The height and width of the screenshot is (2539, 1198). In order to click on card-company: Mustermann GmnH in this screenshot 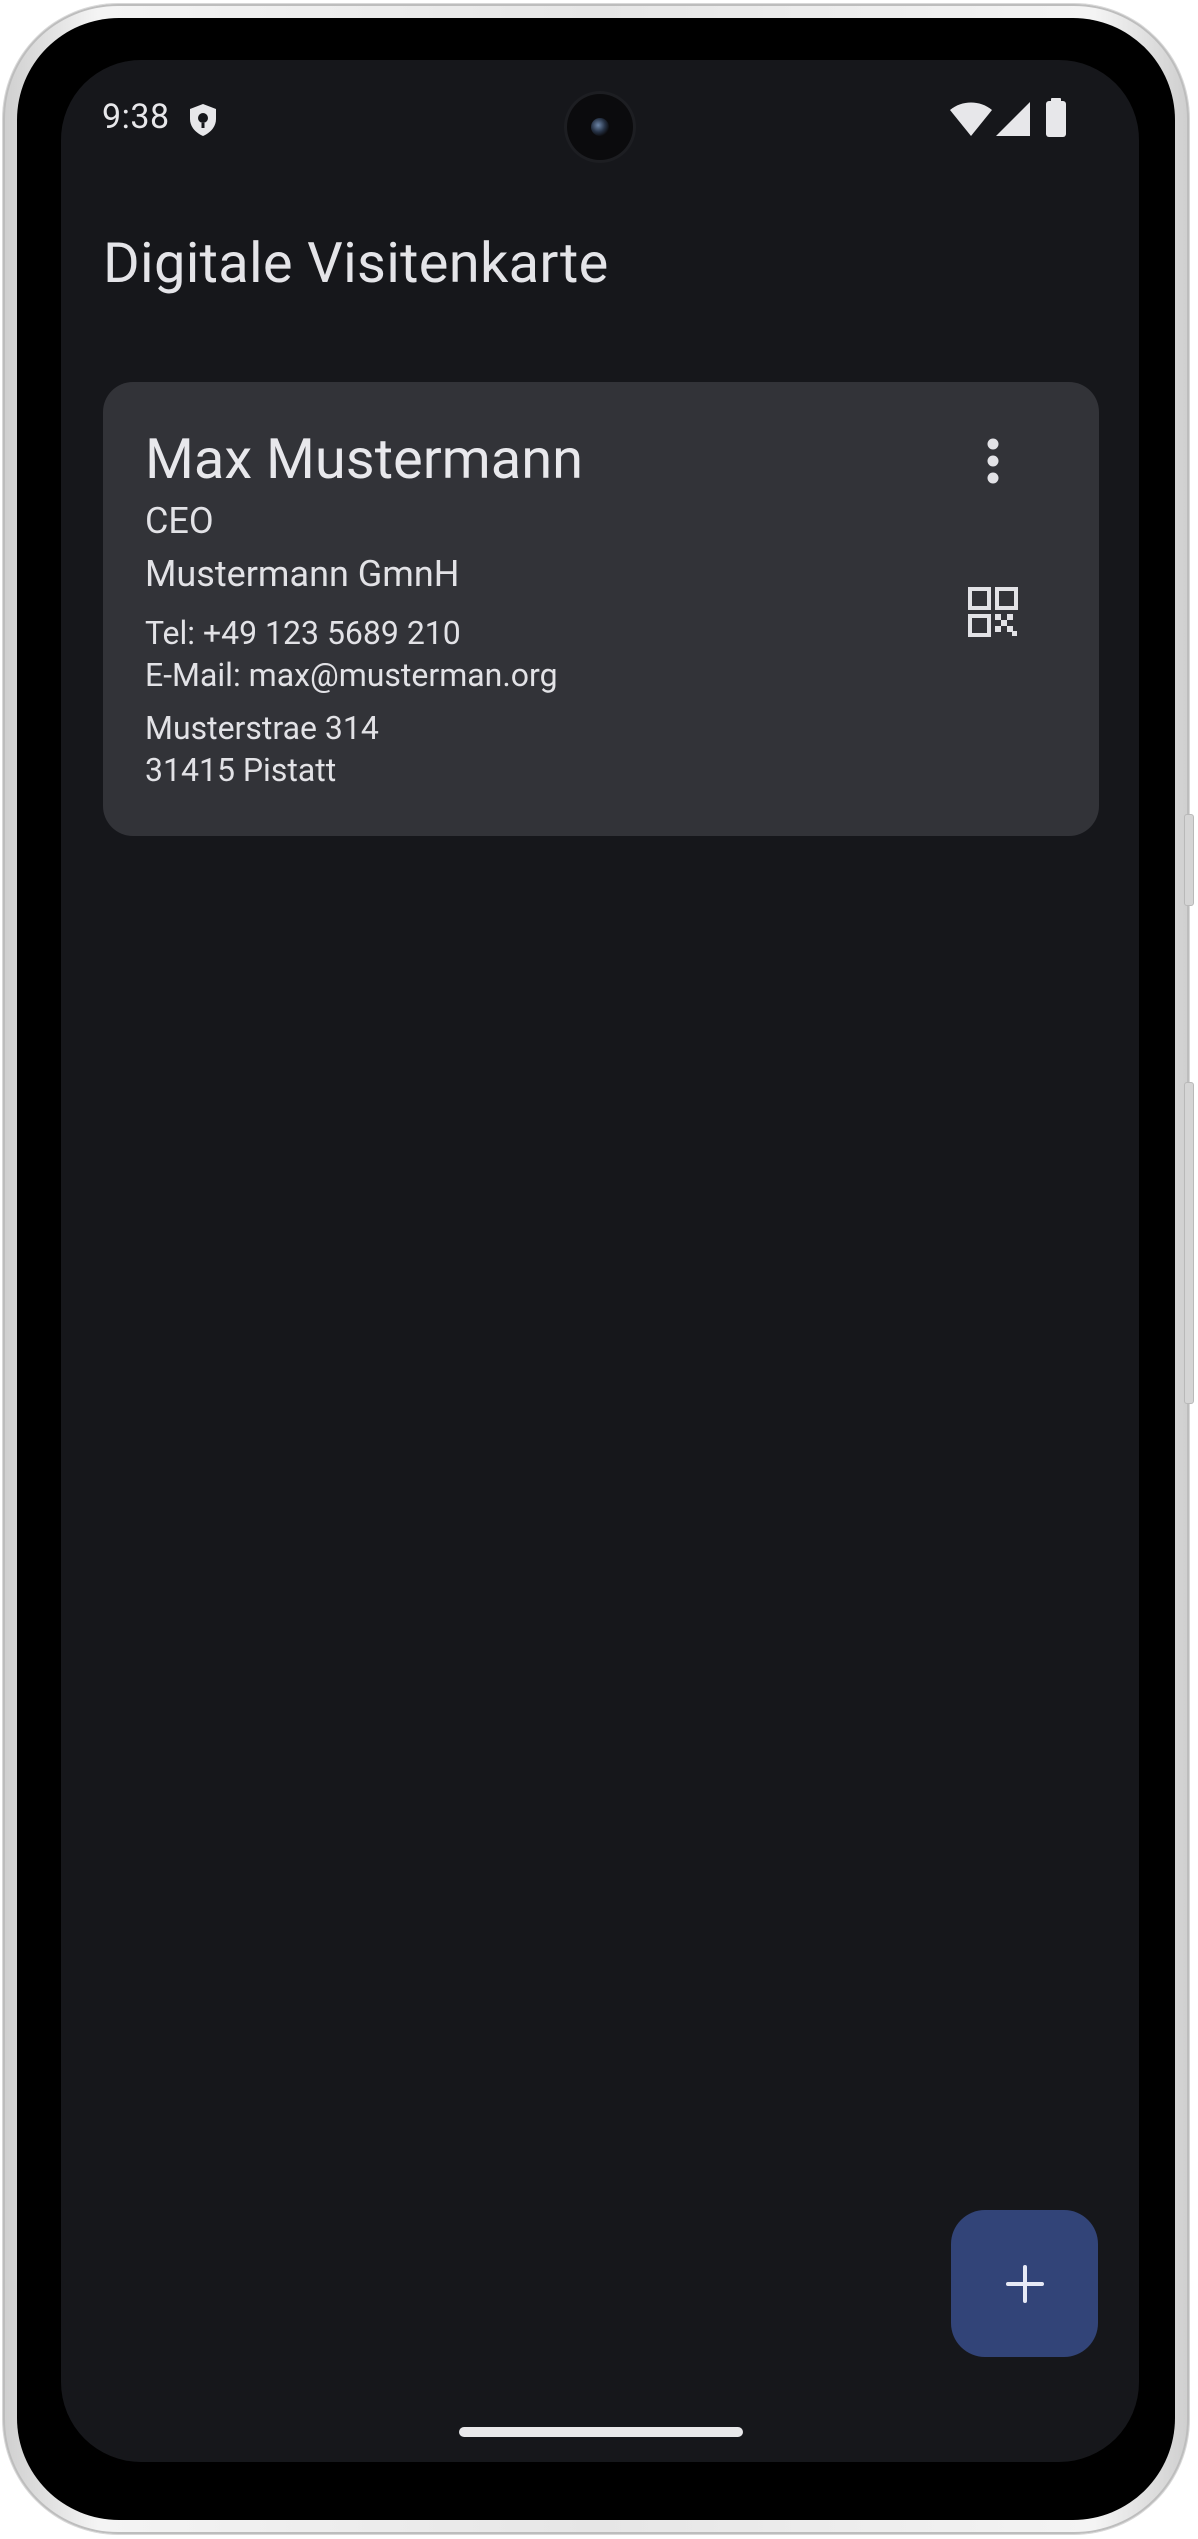, I will do `click(302, 574)`.